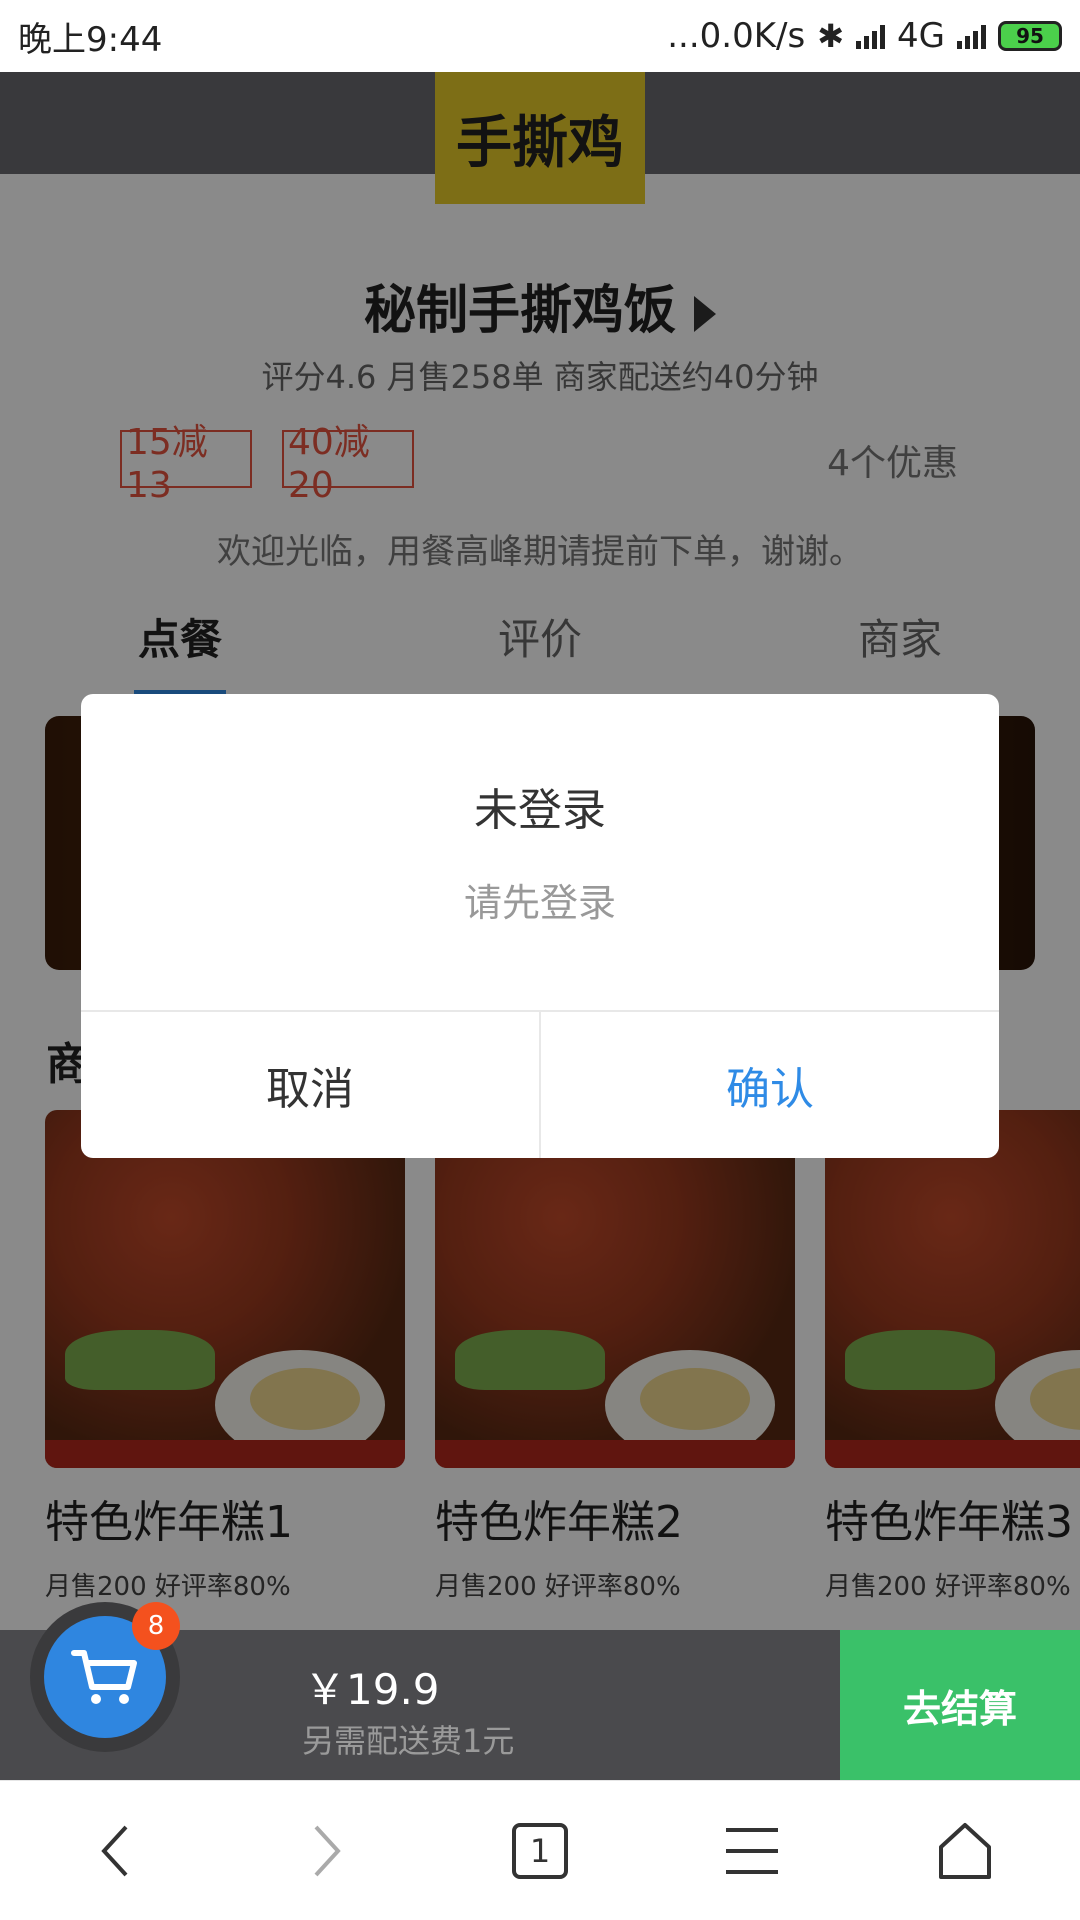  What do you see at coordinates (372, 1689) in the screenshot?
I see `cart-total-price: ￥19.9` at bounding box center [372, 1689].